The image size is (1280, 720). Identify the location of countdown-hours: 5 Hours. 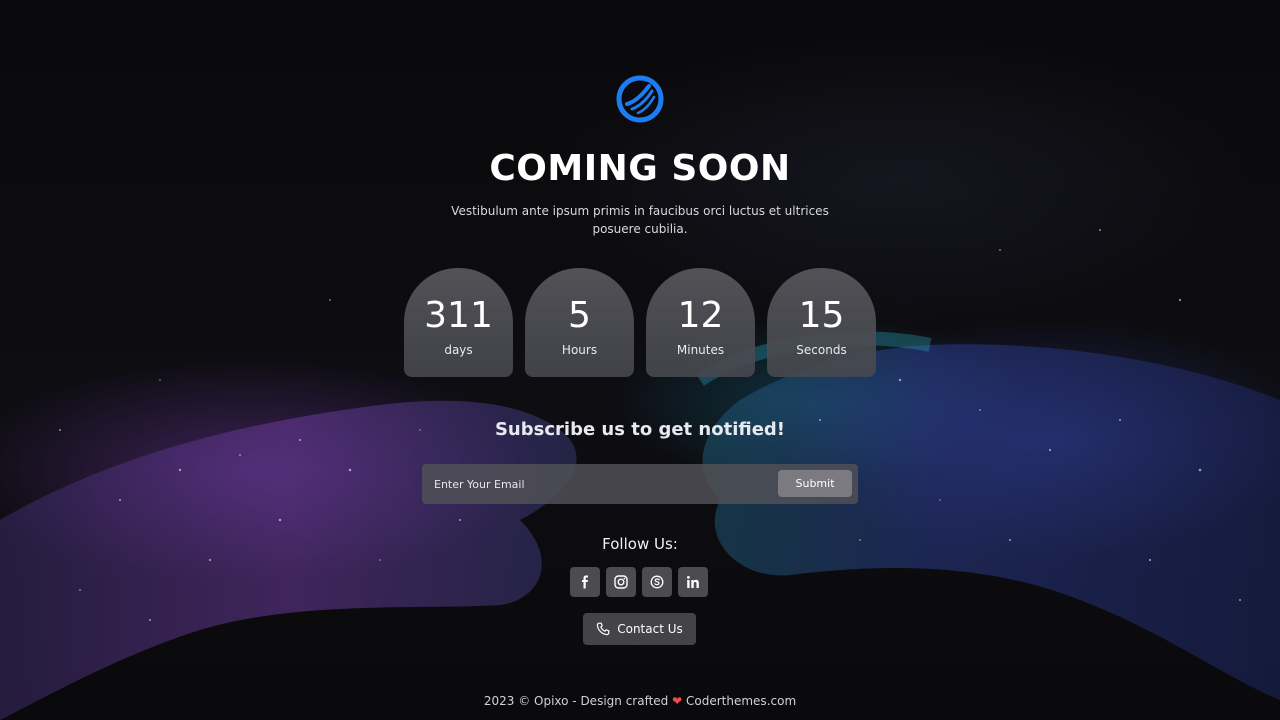
(579, 322).